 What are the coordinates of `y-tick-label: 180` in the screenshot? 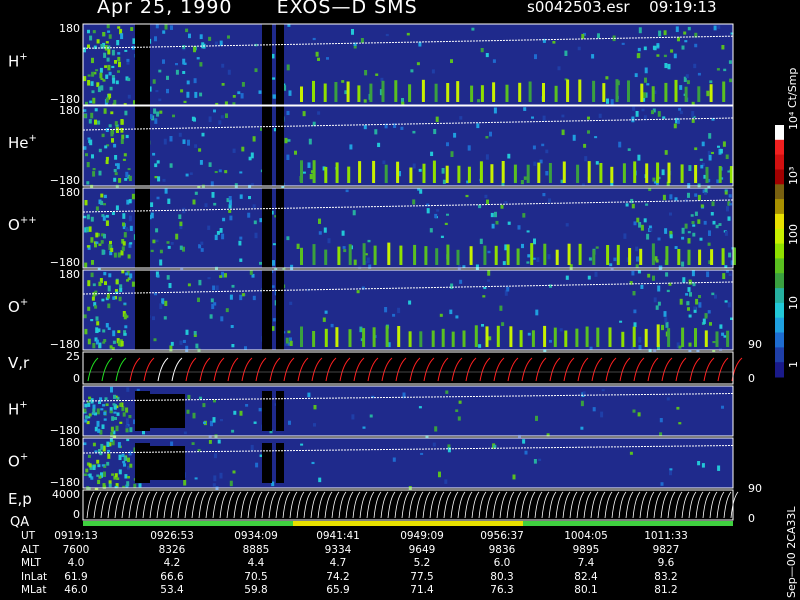 It's located at (69, 28).